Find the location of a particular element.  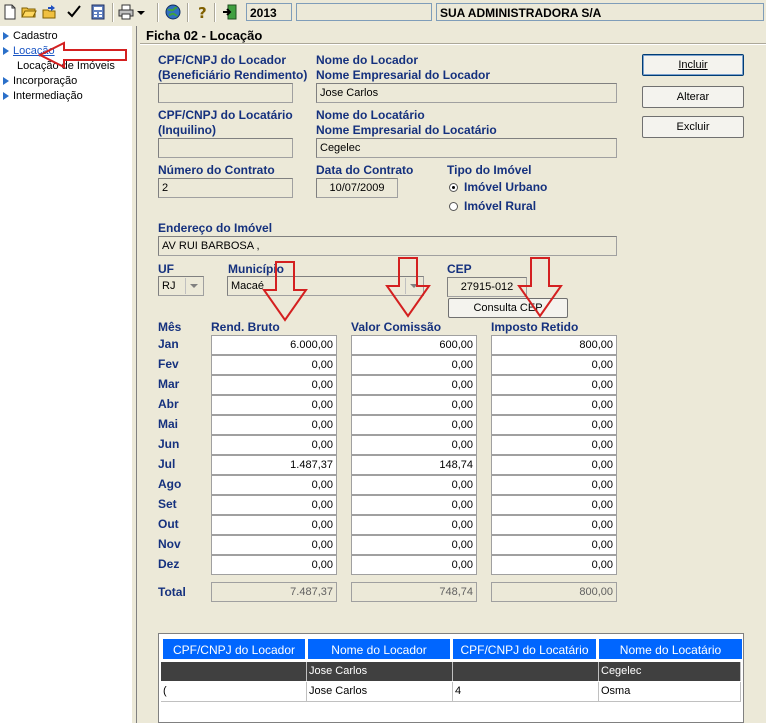

imposto-retido-field: 800,00 is located at coordinates (554, 345).